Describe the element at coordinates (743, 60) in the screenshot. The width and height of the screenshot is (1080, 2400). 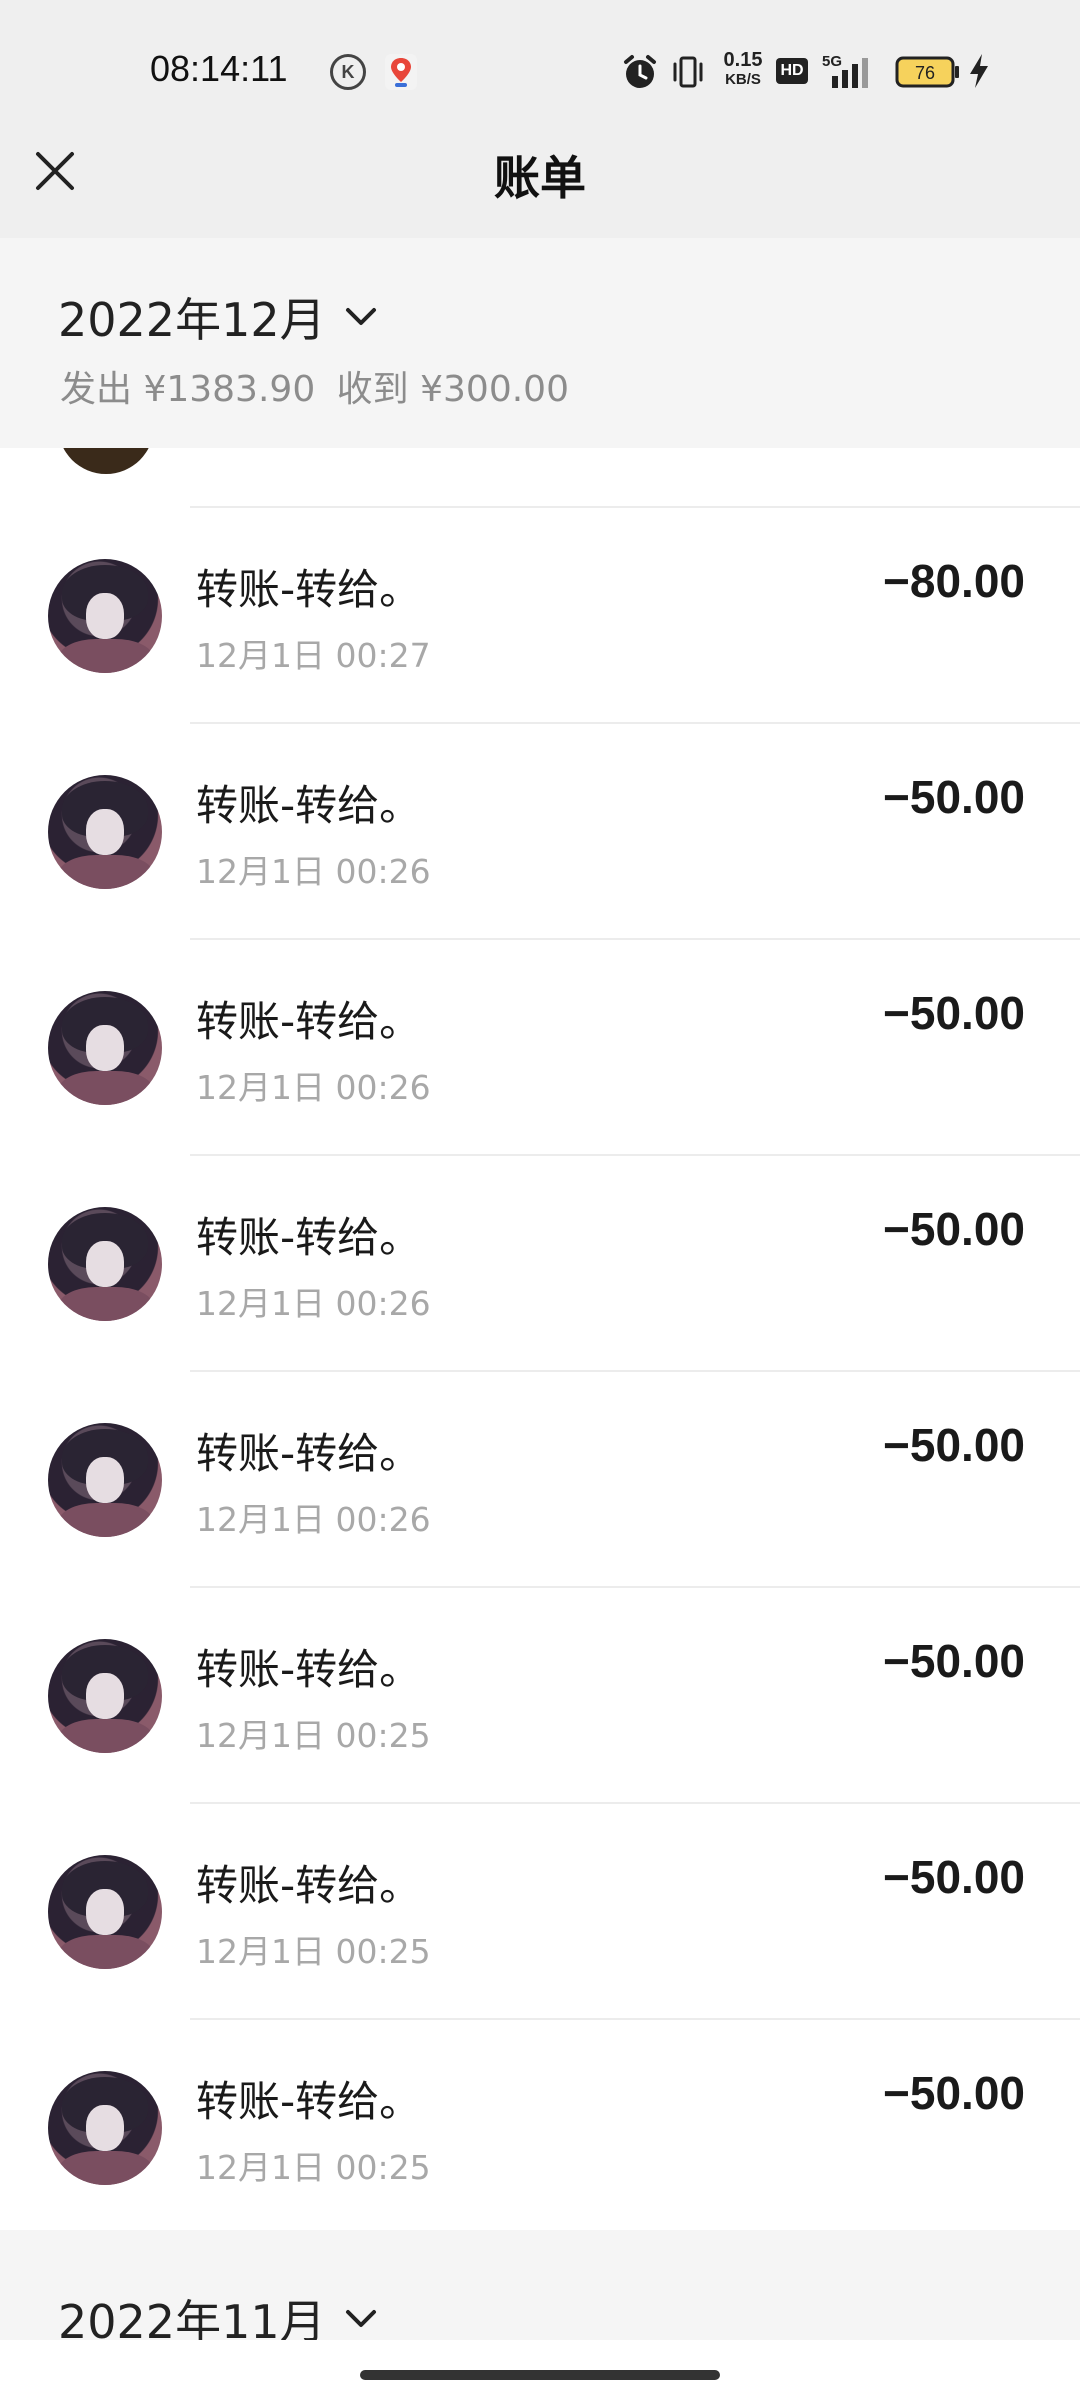
I see `net-speed-value: 0.15` at that location.